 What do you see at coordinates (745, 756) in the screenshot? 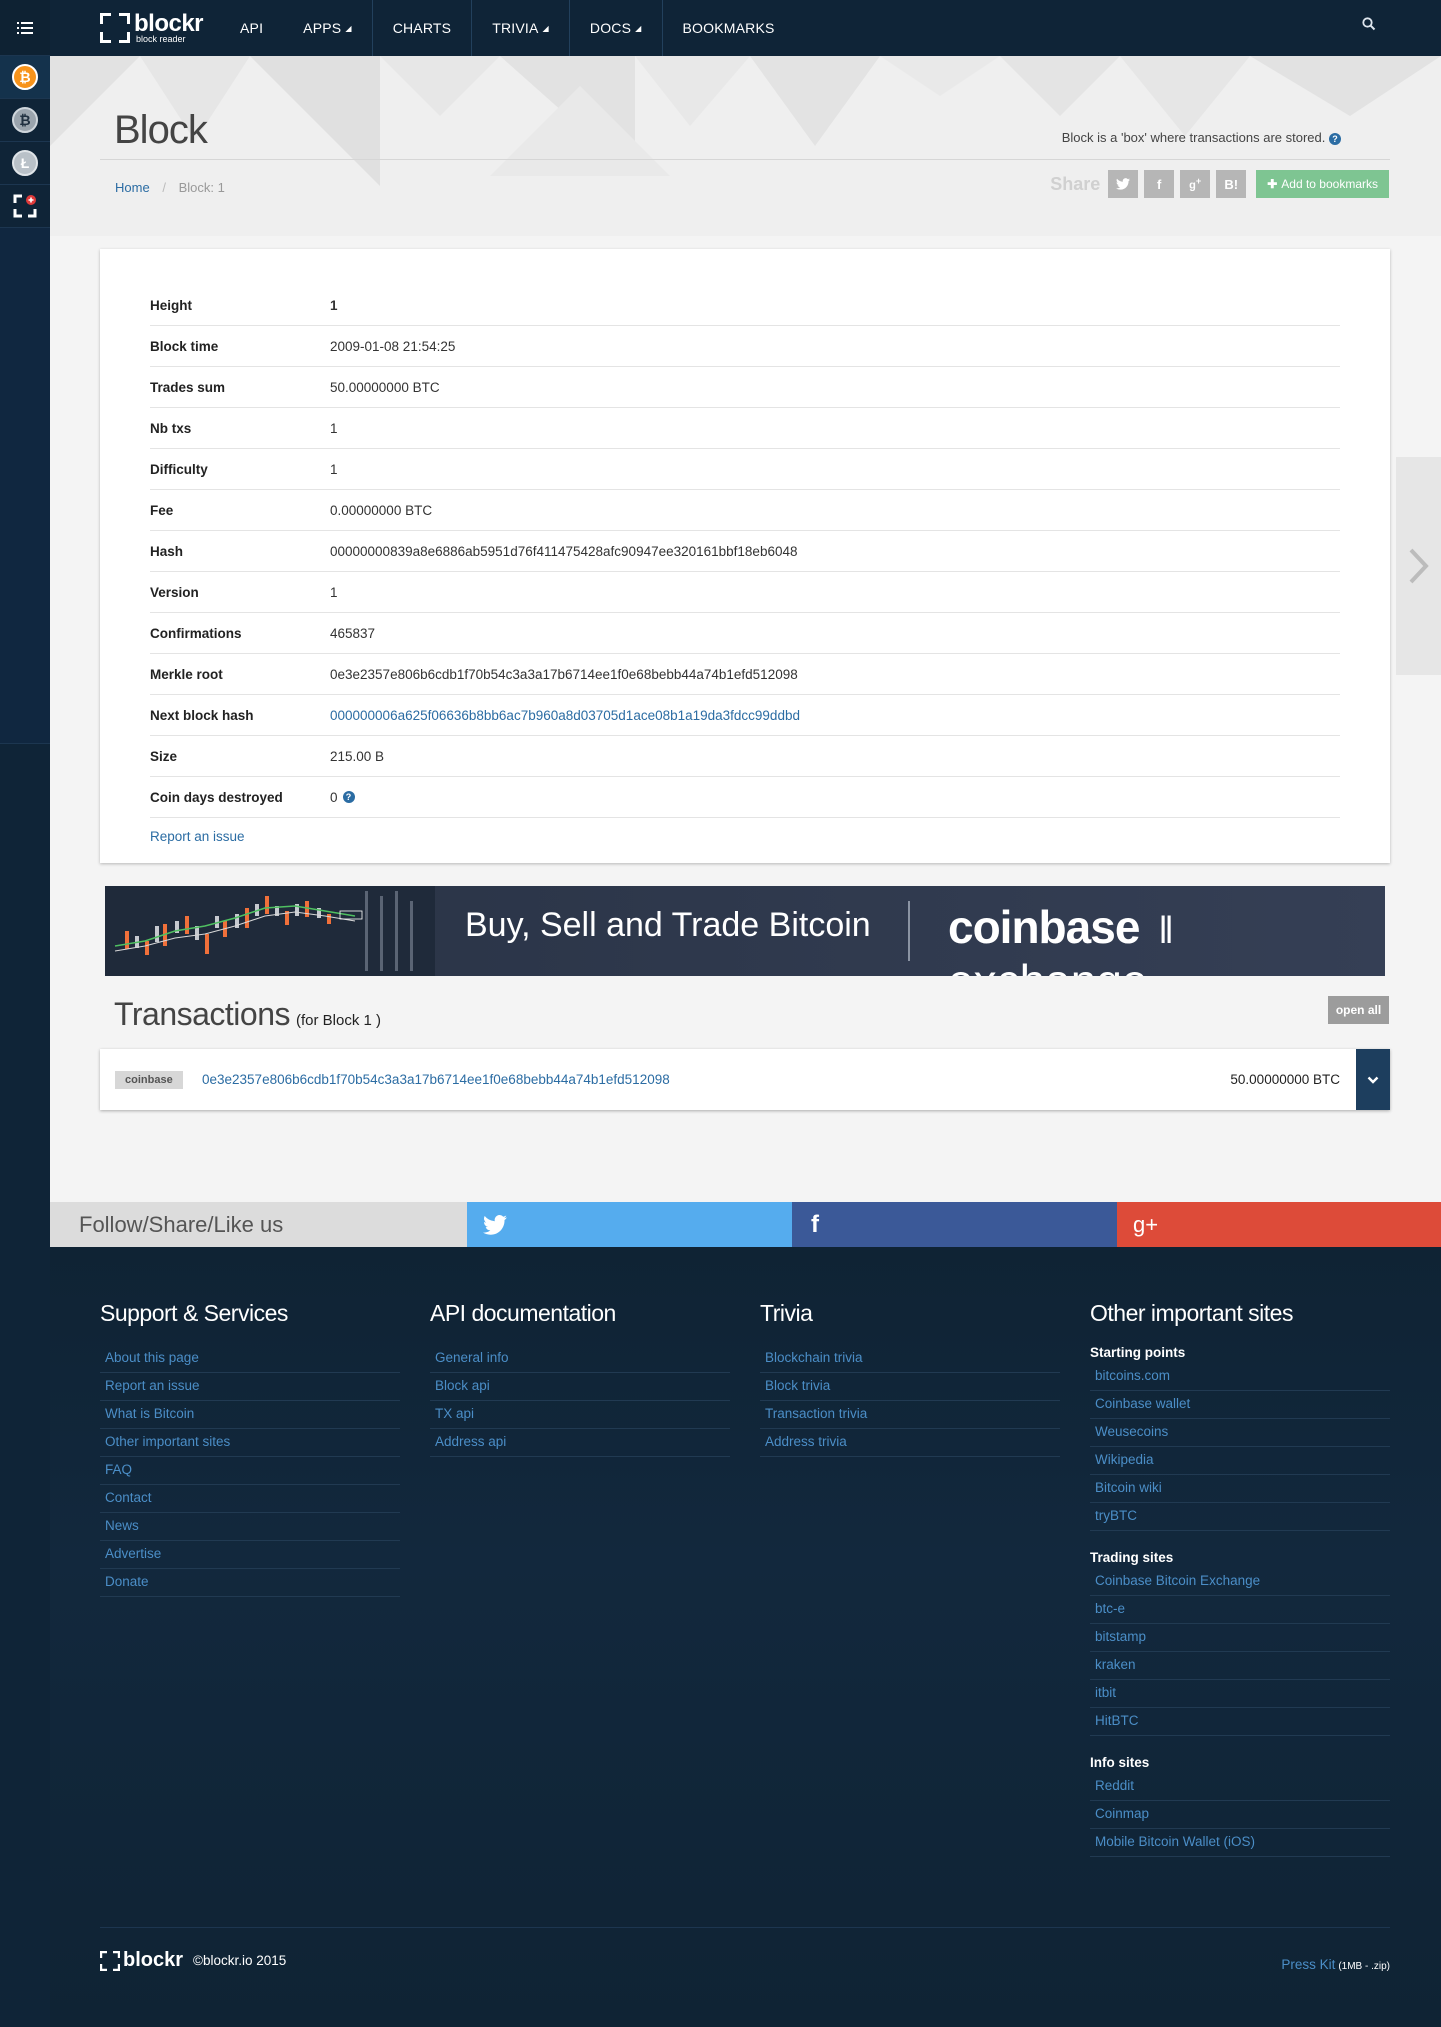
I see `detail-row-size: Size 215.00 B` at bounding box center [745, 756].